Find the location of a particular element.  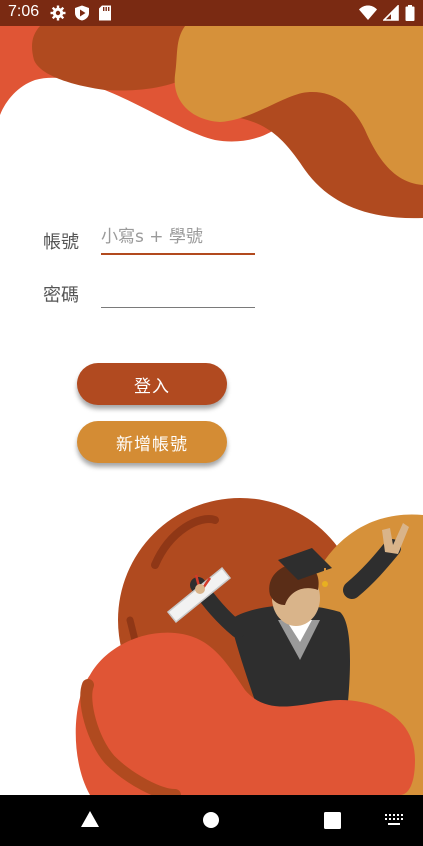

signal-icon is located at coordinates (391, 13).